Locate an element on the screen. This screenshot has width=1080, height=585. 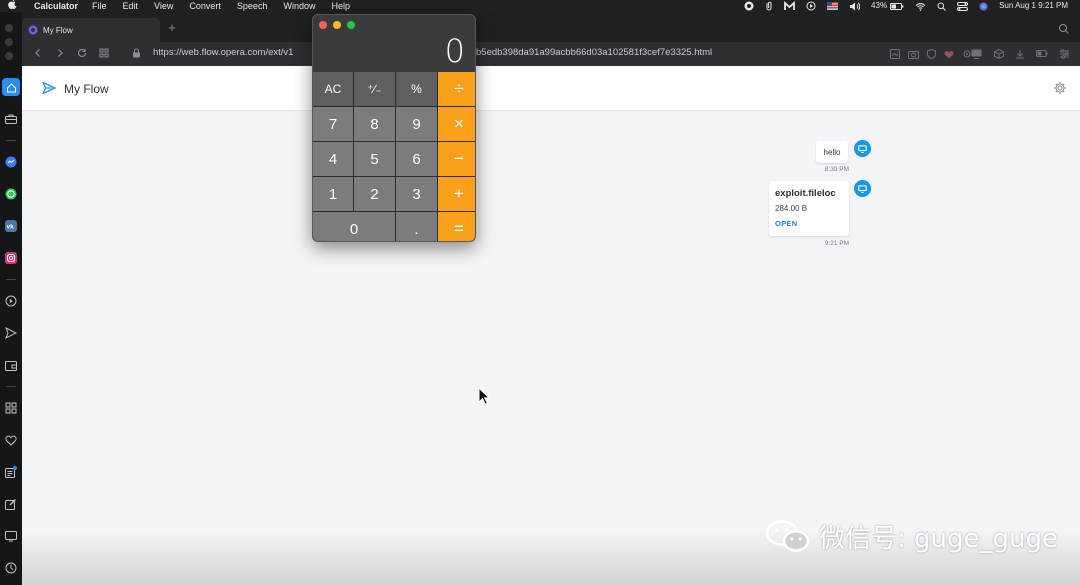
tab-search-icon is located at coordinates (1065, 29).